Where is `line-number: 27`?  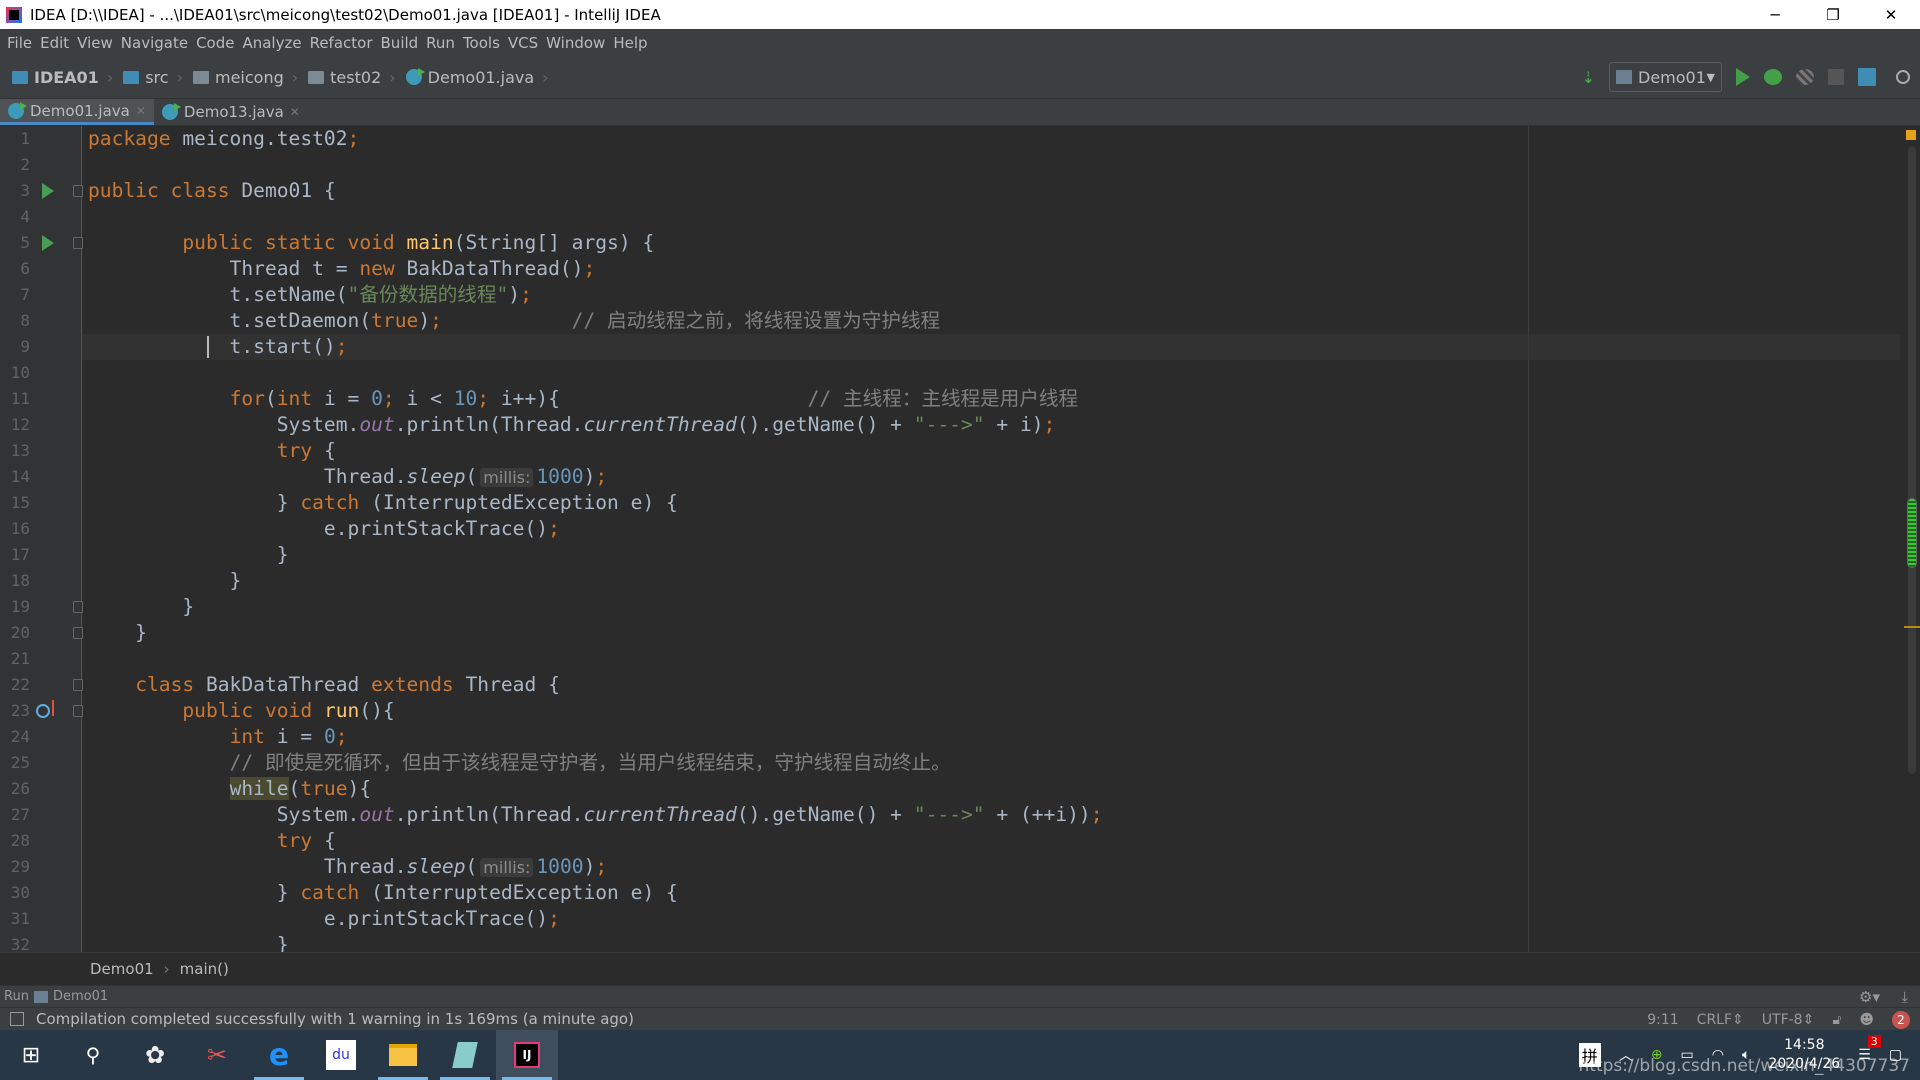
line-number: 27 is located at coordinates (15, 815).